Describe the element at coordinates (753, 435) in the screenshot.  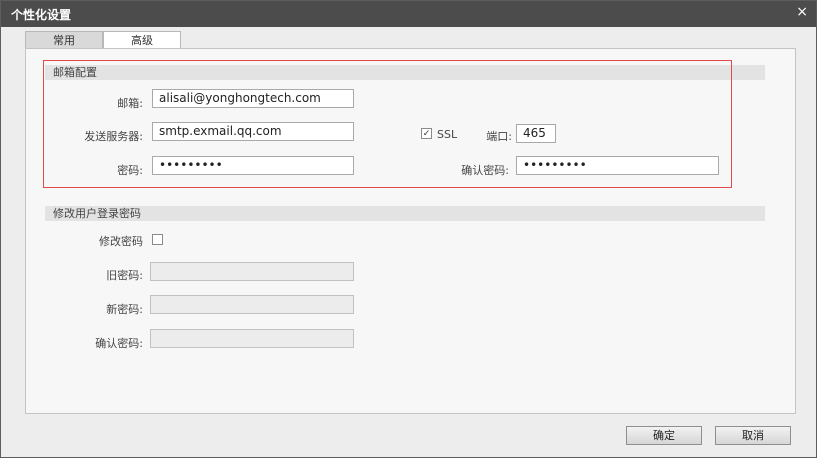
I see `cancel-button: 取消` at that location.